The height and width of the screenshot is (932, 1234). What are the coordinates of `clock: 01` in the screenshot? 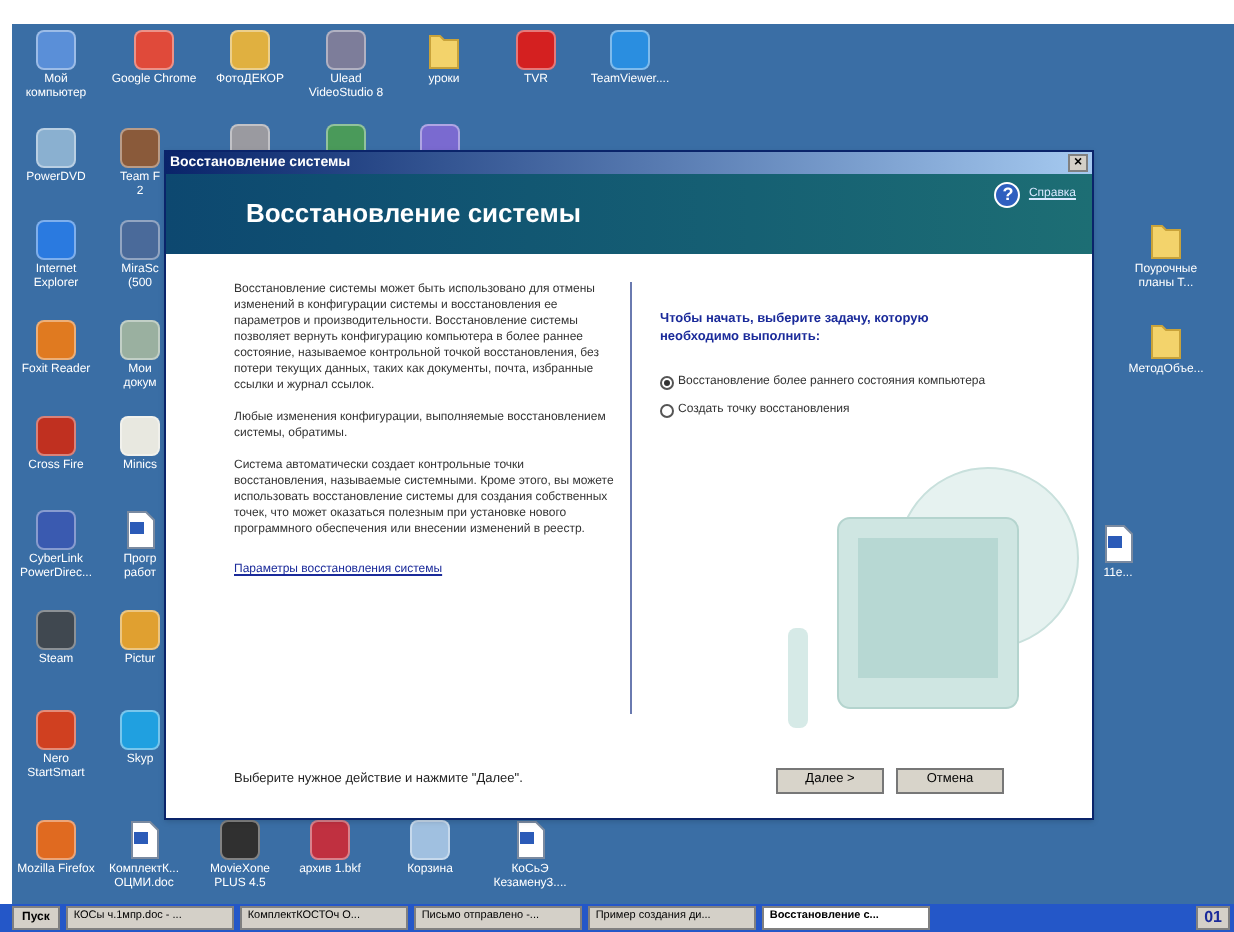 It's located at (1213, 918).